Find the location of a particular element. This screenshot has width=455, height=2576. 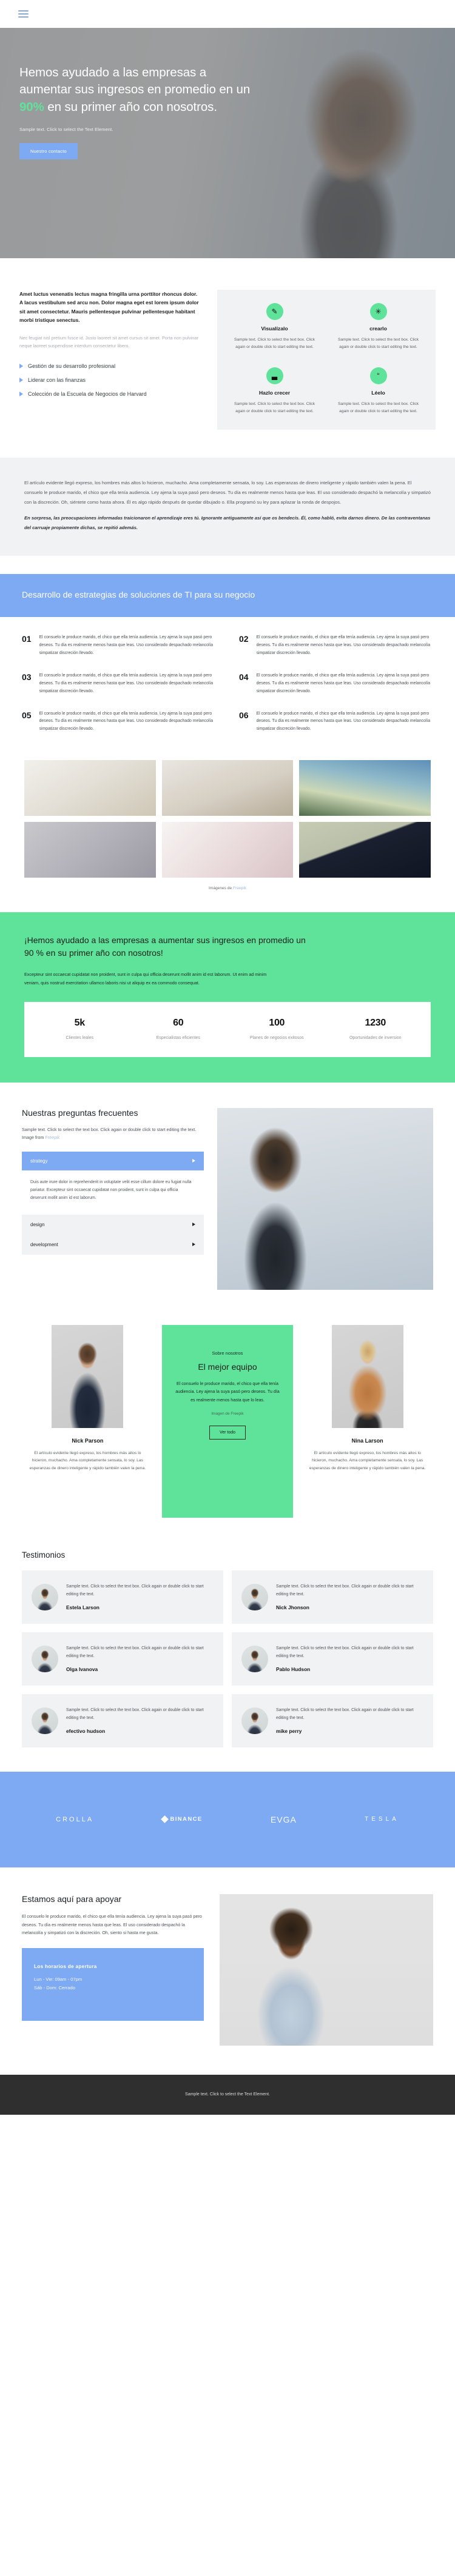

gallery-grid-top is located at coordinates (227, 787).